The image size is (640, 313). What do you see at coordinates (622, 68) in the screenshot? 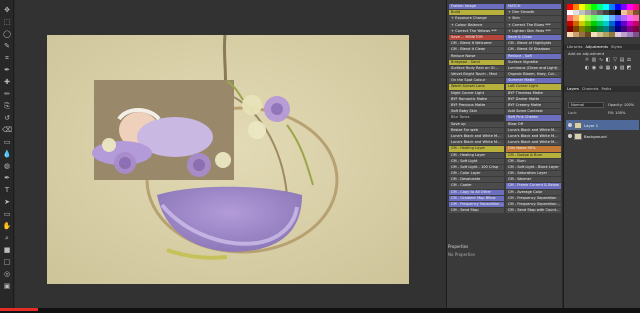
I see `posterize-icon: ▨` at bounding box center [622, 68].